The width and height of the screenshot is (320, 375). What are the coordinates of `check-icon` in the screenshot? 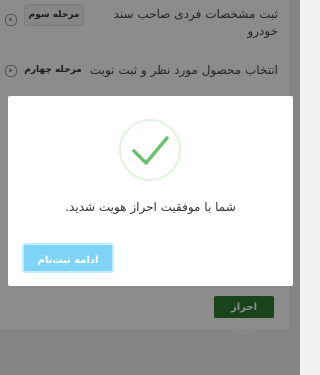 It's located at (150, 150).